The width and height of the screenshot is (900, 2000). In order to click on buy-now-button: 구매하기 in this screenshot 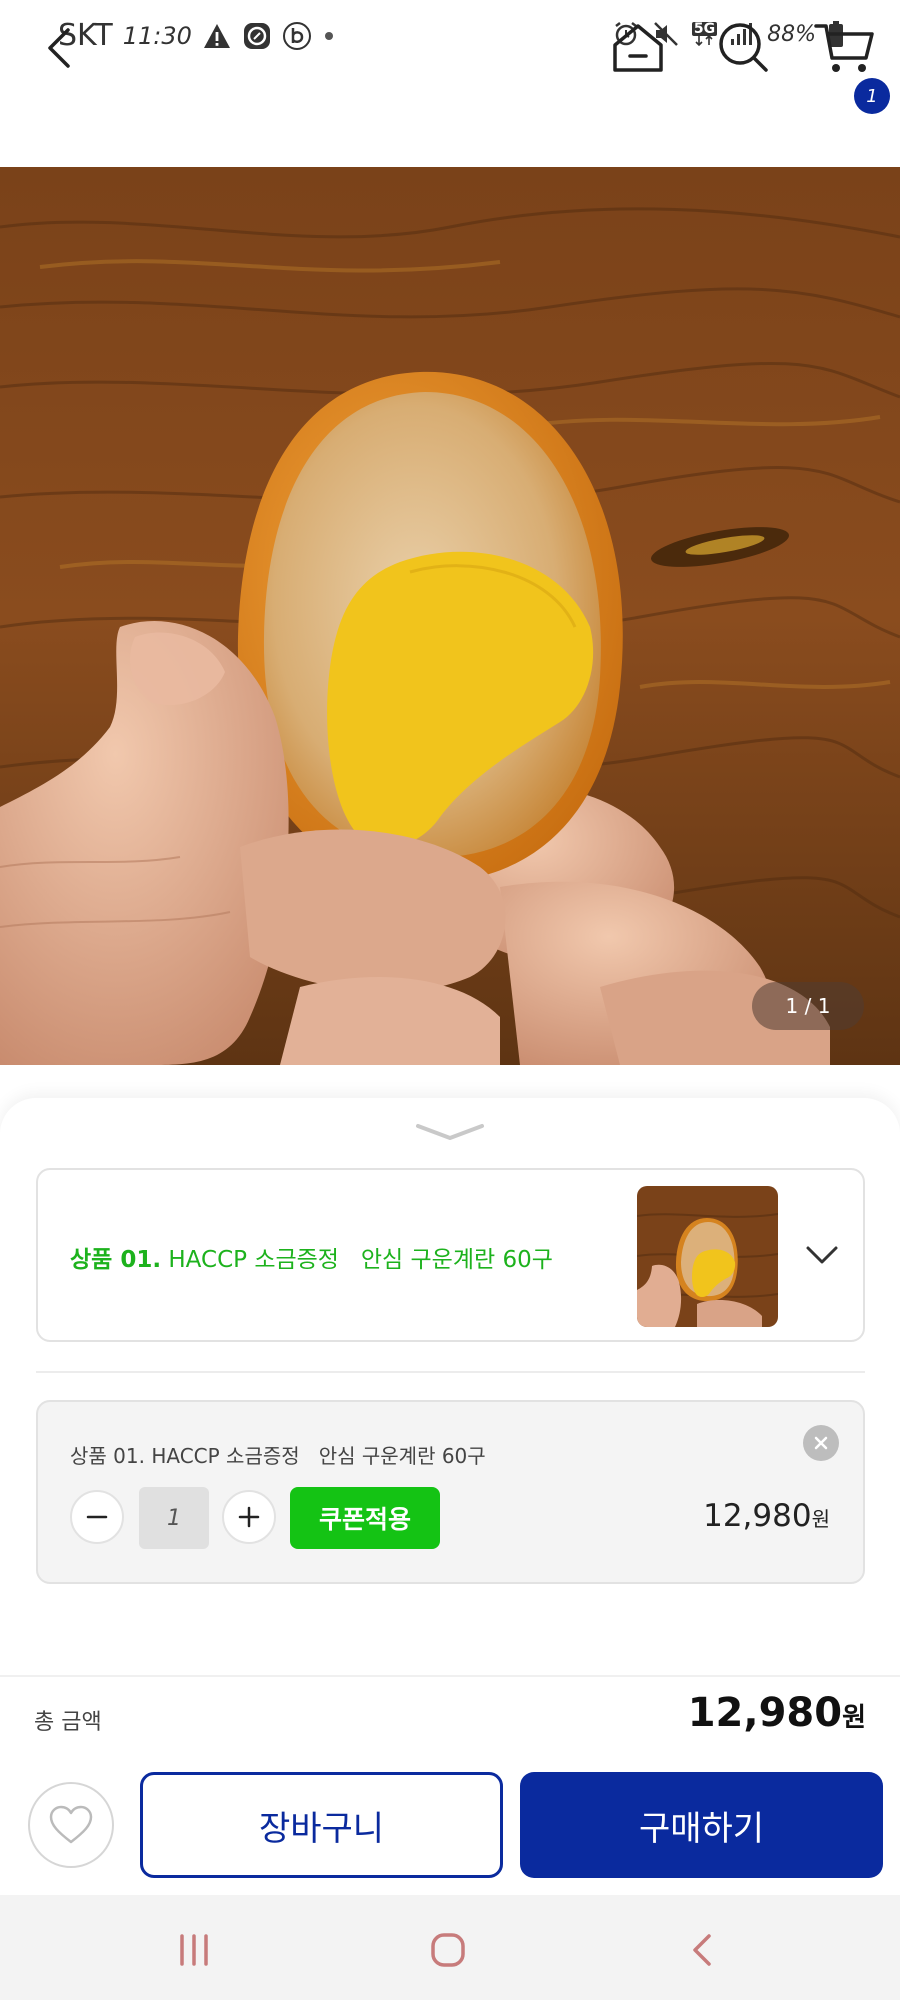, I will do `click(701, 1825)`.